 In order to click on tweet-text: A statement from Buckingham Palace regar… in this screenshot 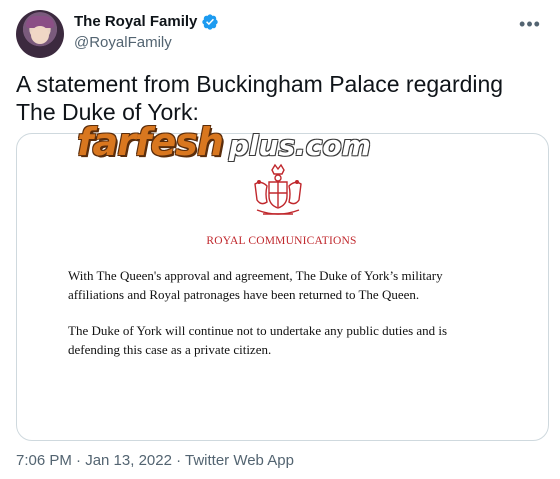, I will do `click(260, 98)`.